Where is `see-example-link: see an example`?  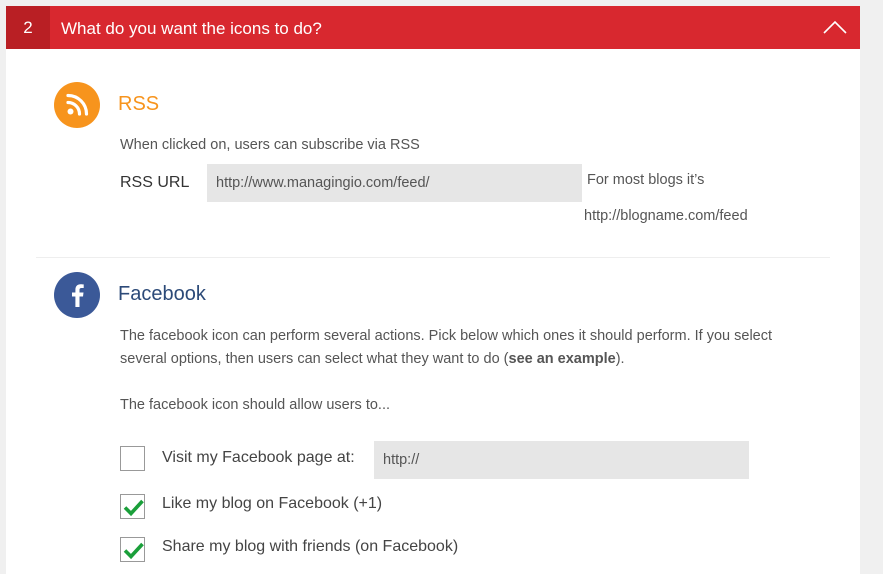
see-example-link: see an example is located at coordinates (562, 359).